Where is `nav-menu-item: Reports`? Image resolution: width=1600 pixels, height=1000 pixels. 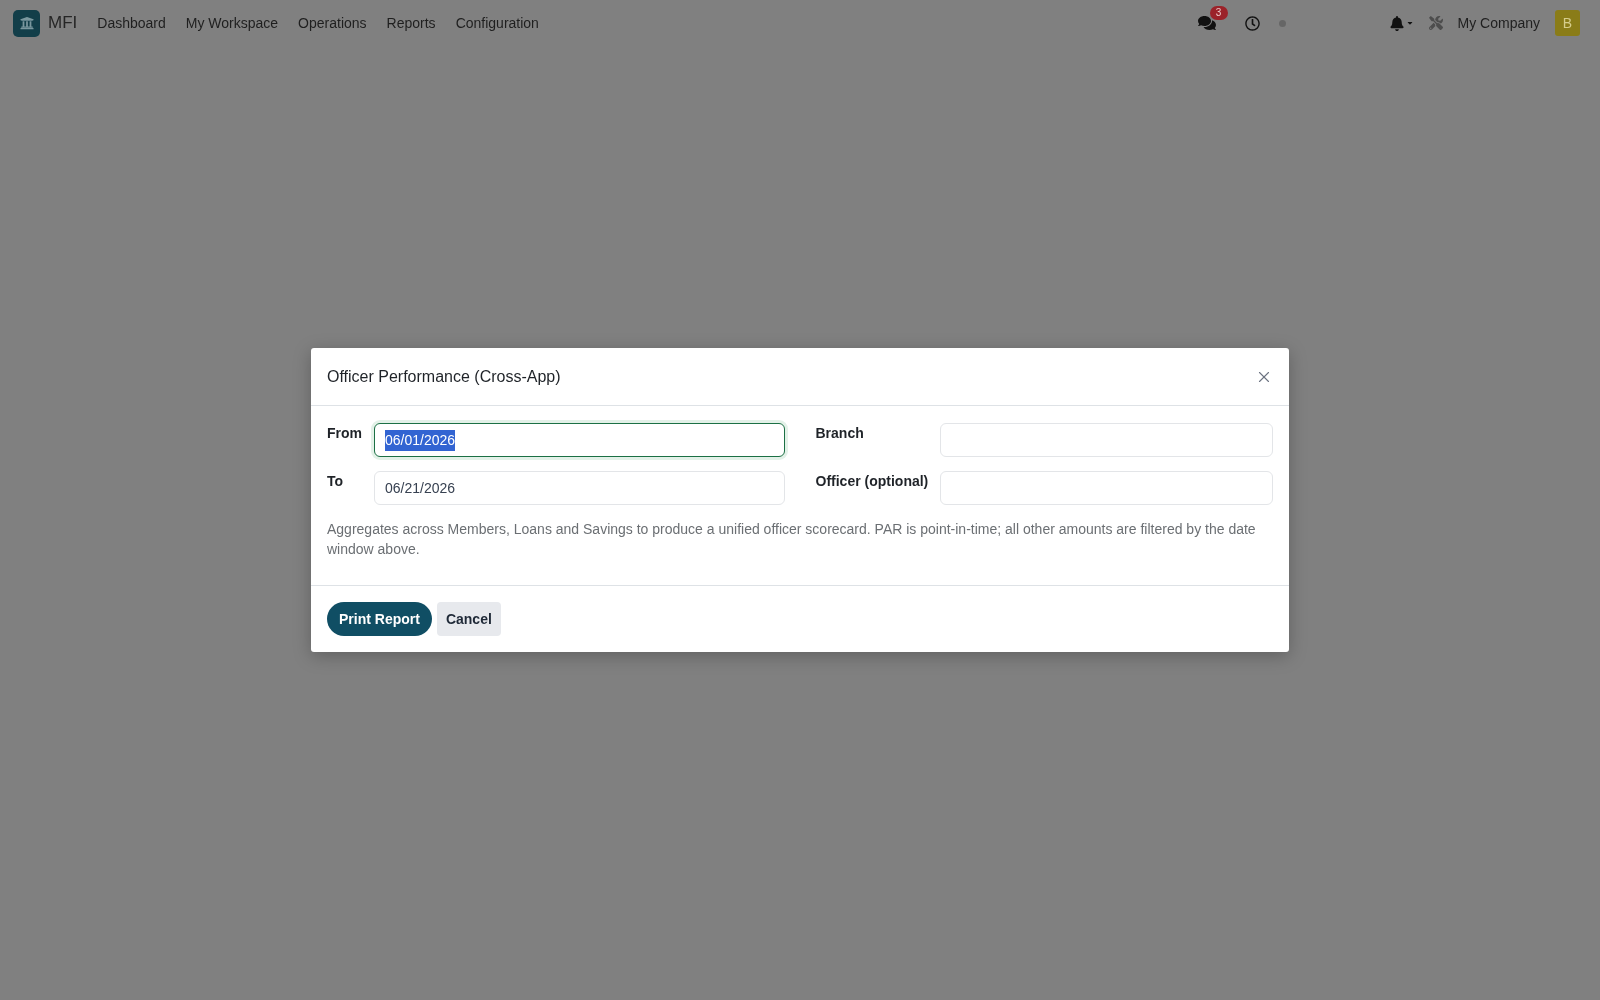
nav-menu-item: Reports is located at coordinates (411, 23).